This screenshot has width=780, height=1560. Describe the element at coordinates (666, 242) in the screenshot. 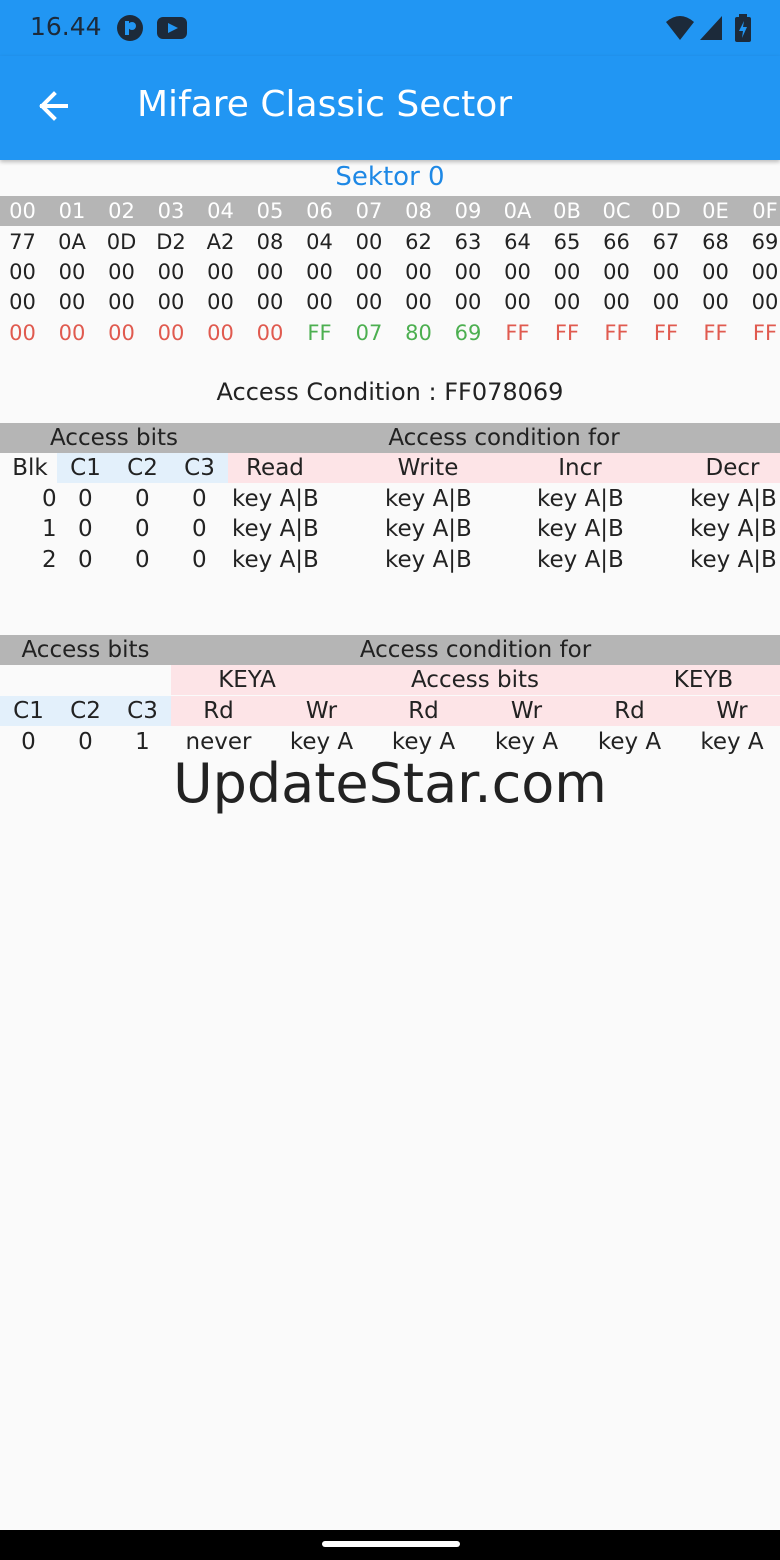

I see `hex-byte: 67` at that location.